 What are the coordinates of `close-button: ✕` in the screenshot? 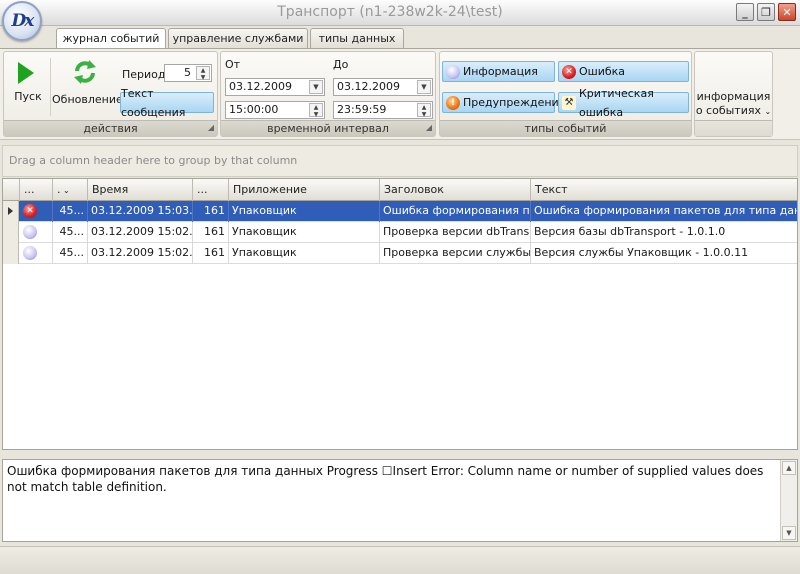 It's located at (787, 12).